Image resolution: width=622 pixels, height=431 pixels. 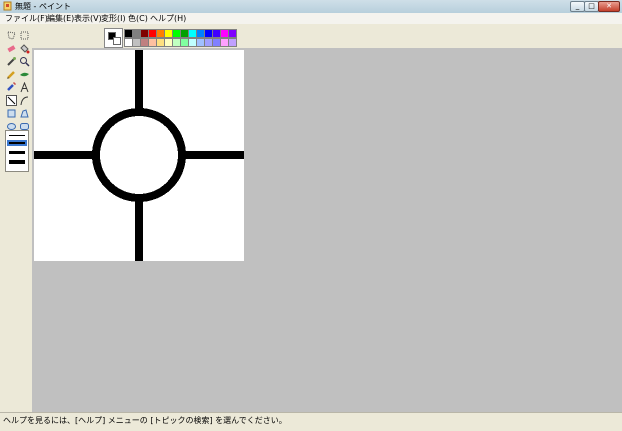 What do you see at coordinates (11, 87) in the screenshot?
I see `airbrush-icon` at bounding box center [11, 87].